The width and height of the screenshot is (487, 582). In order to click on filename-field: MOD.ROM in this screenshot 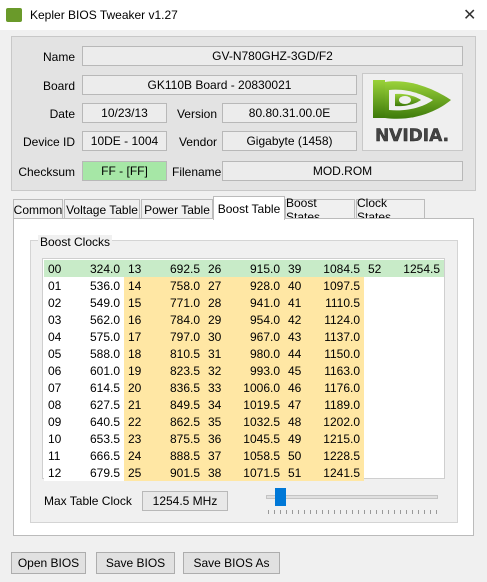, I will do `click(342, 171)`.